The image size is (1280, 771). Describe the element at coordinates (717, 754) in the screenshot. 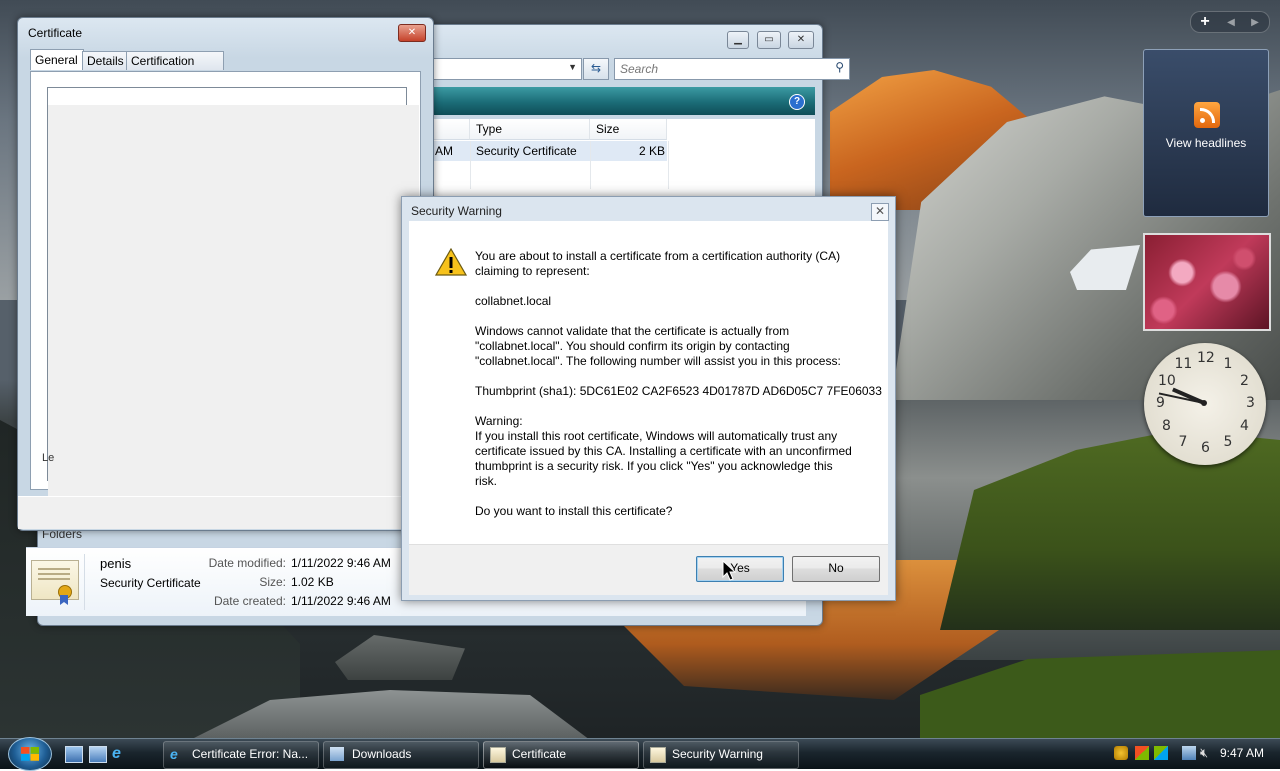

I see `task-label: Security Warning` at that location.